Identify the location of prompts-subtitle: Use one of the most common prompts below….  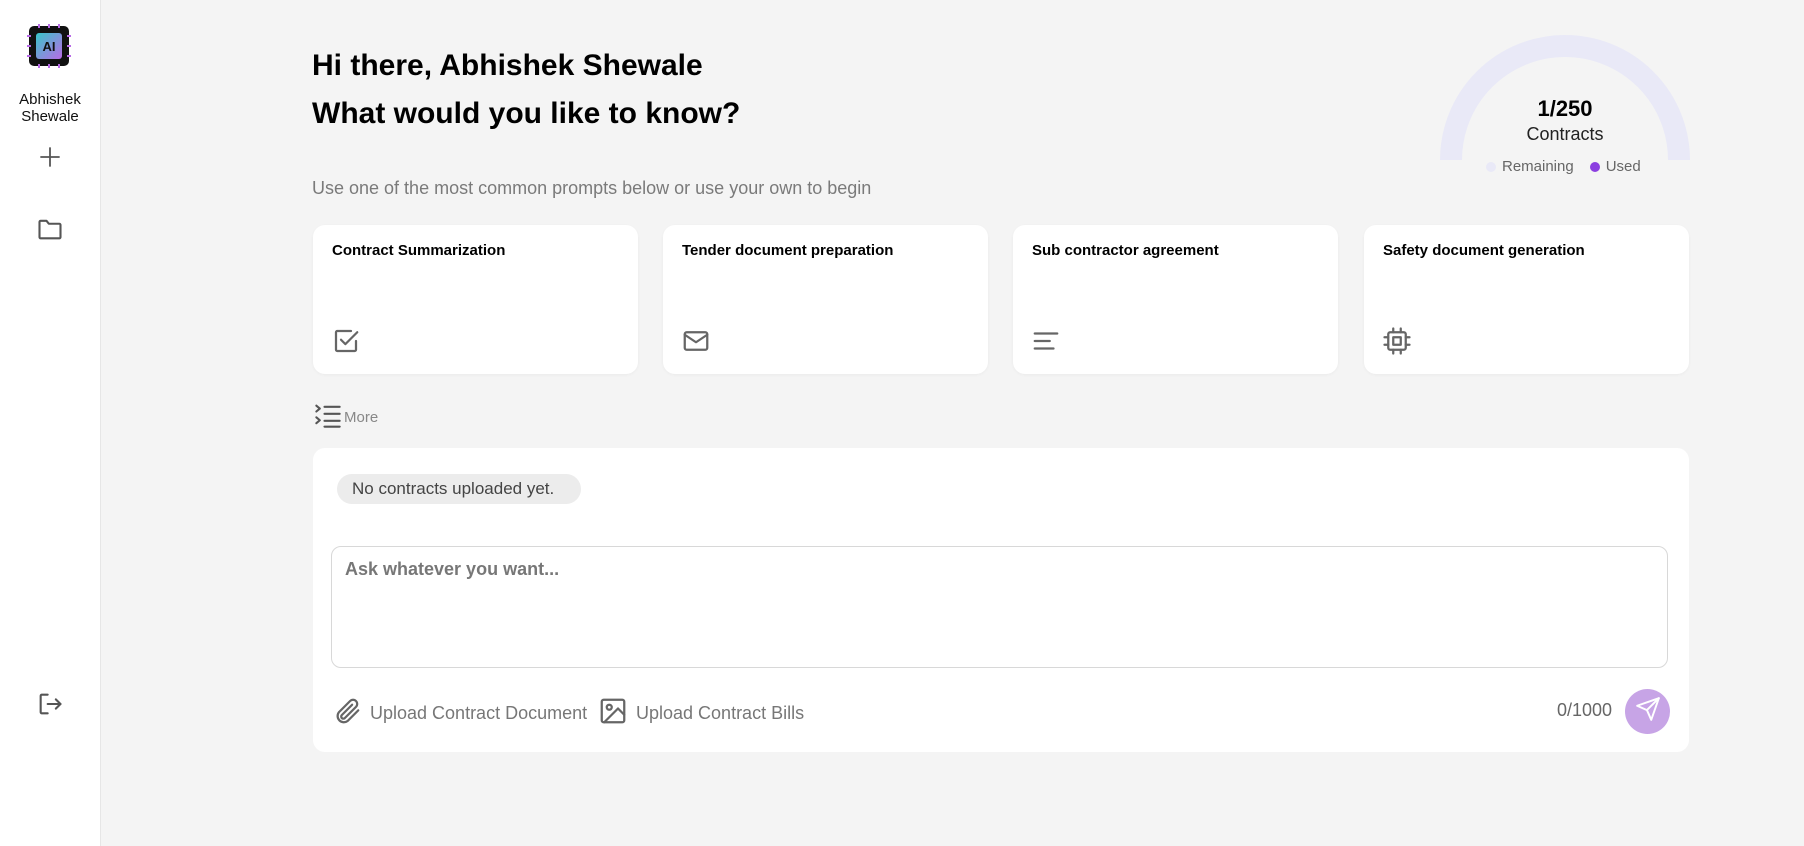
(592, 188).